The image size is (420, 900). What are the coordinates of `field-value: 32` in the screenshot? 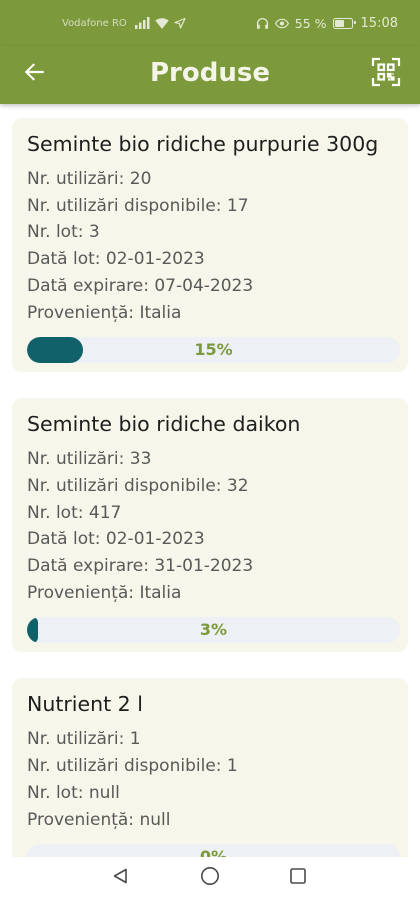 It's located at (237, 485).